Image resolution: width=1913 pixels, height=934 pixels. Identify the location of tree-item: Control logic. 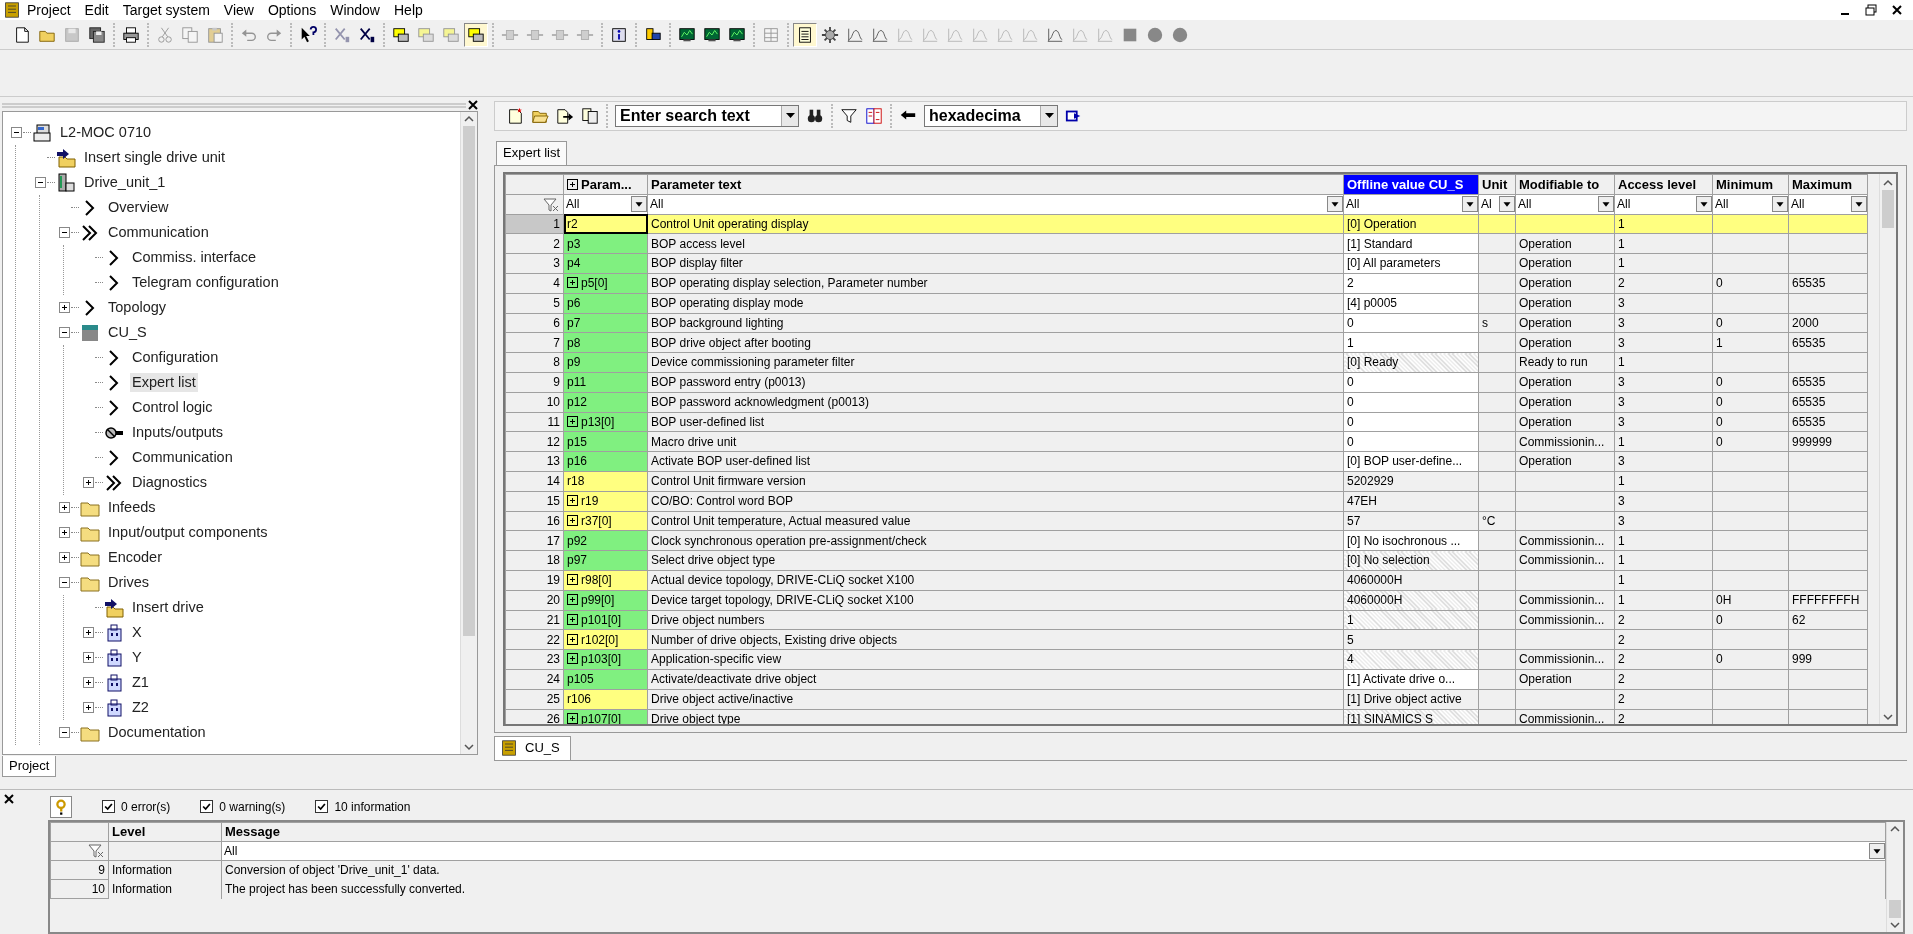
(172, 407).